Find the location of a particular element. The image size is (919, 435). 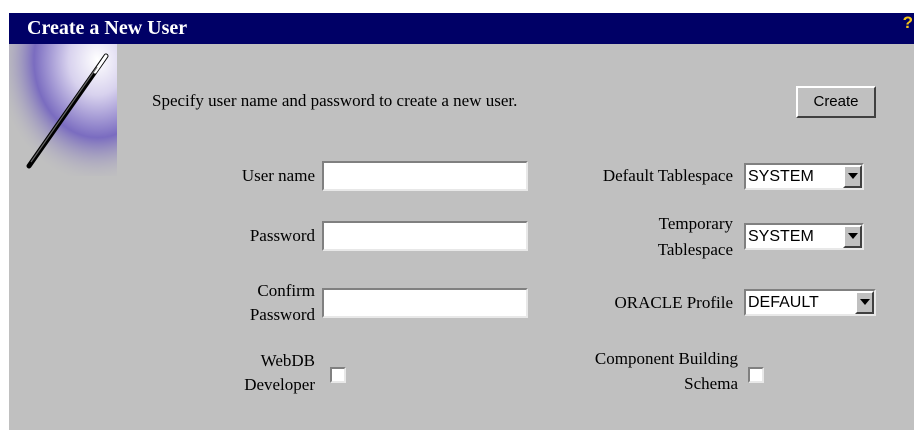

component-building-schema-checkbox is located at coordinates (756, 375).